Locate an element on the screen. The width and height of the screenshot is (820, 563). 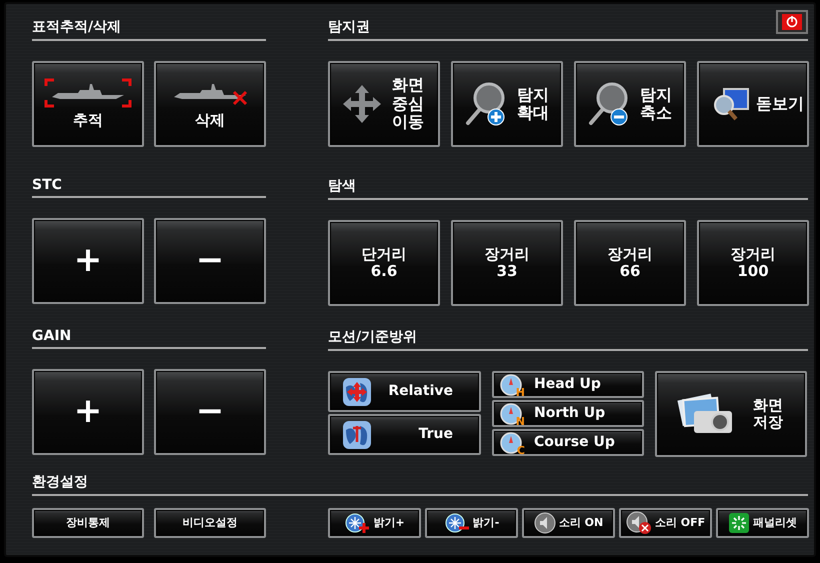
ship-button: 추적 is located at coordinates (88, 104).